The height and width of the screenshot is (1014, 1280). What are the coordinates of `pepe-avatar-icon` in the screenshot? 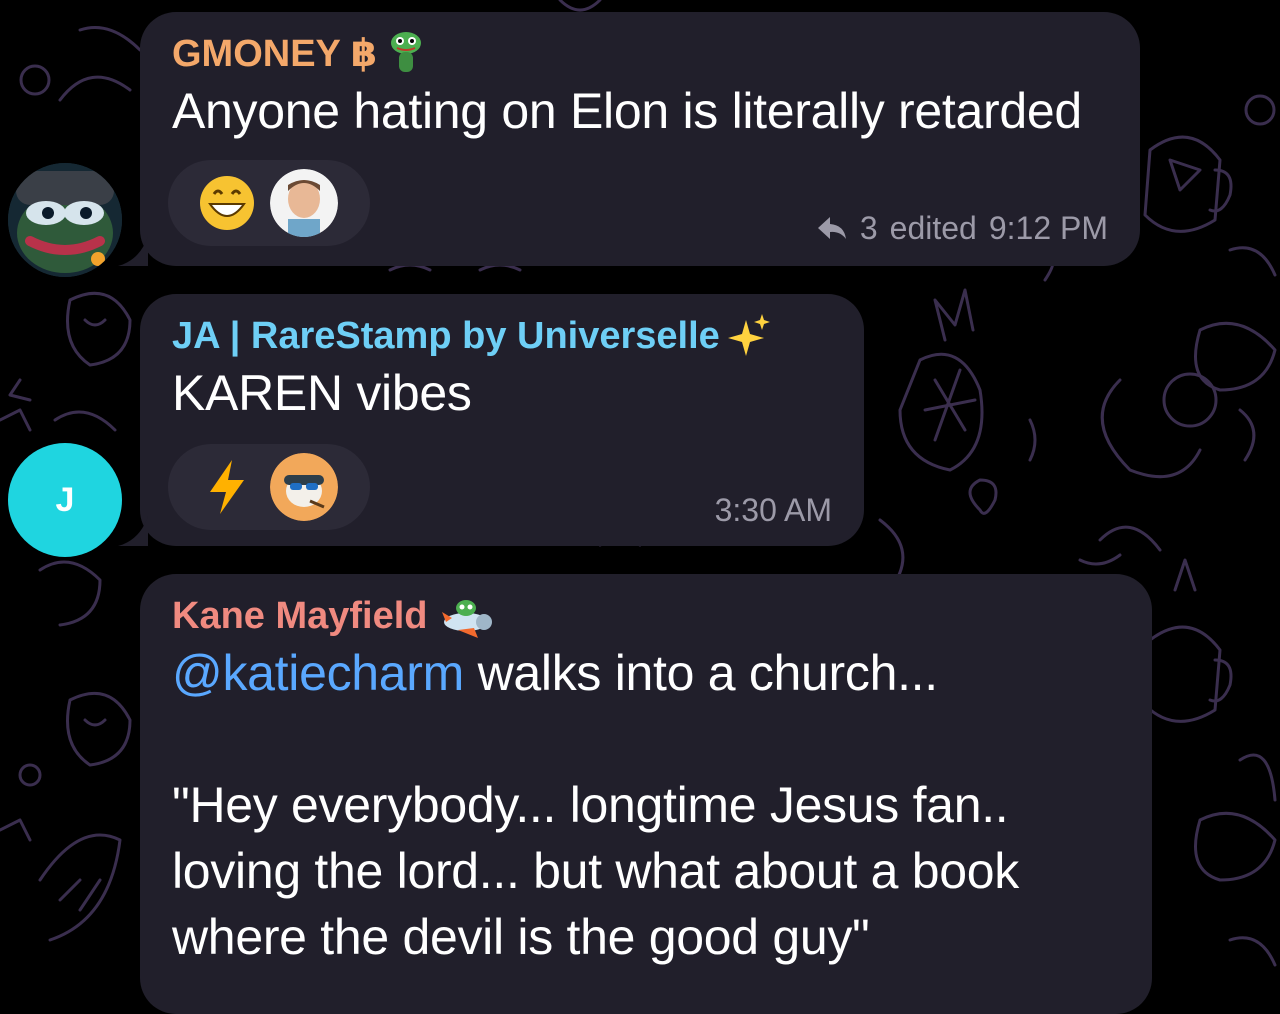 It's located at (65, 220).